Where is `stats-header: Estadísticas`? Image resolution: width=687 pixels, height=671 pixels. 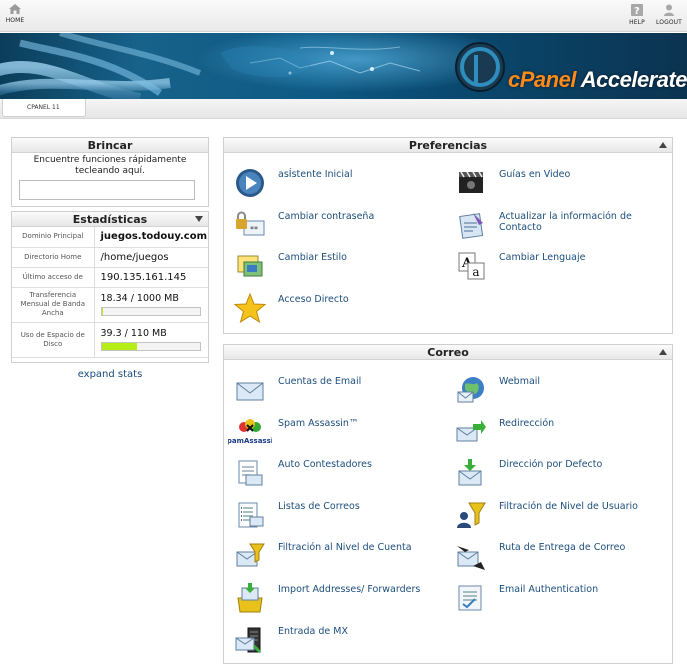
stats-header: Estadísticas is located at coordinates (110, 219).